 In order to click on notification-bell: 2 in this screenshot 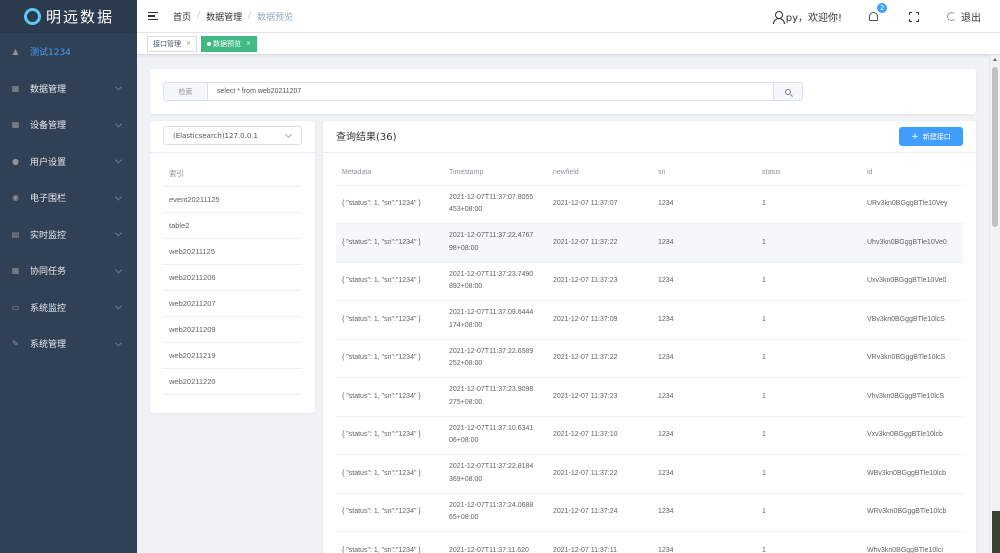, I will do `click(877, 13)`.